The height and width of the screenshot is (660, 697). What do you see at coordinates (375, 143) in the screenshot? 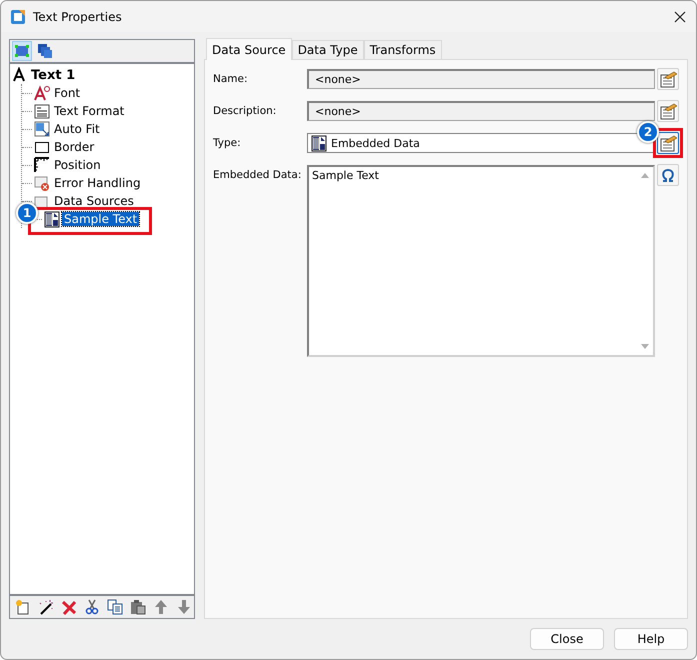
I see `type-value: Embedded Data` at bounding box center [375, 143].